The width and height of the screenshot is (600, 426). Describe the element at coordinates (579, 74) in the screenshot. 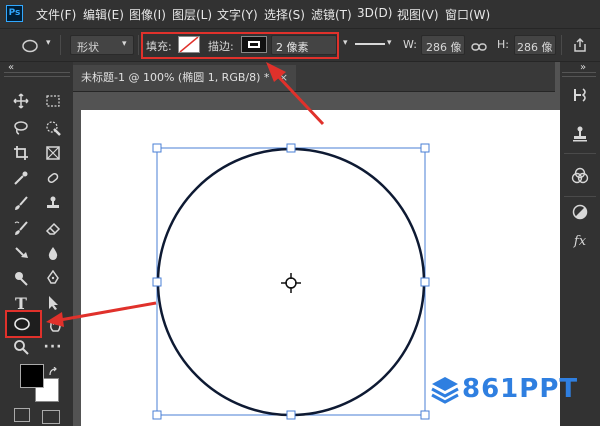

I see `panel-grip` at that location.